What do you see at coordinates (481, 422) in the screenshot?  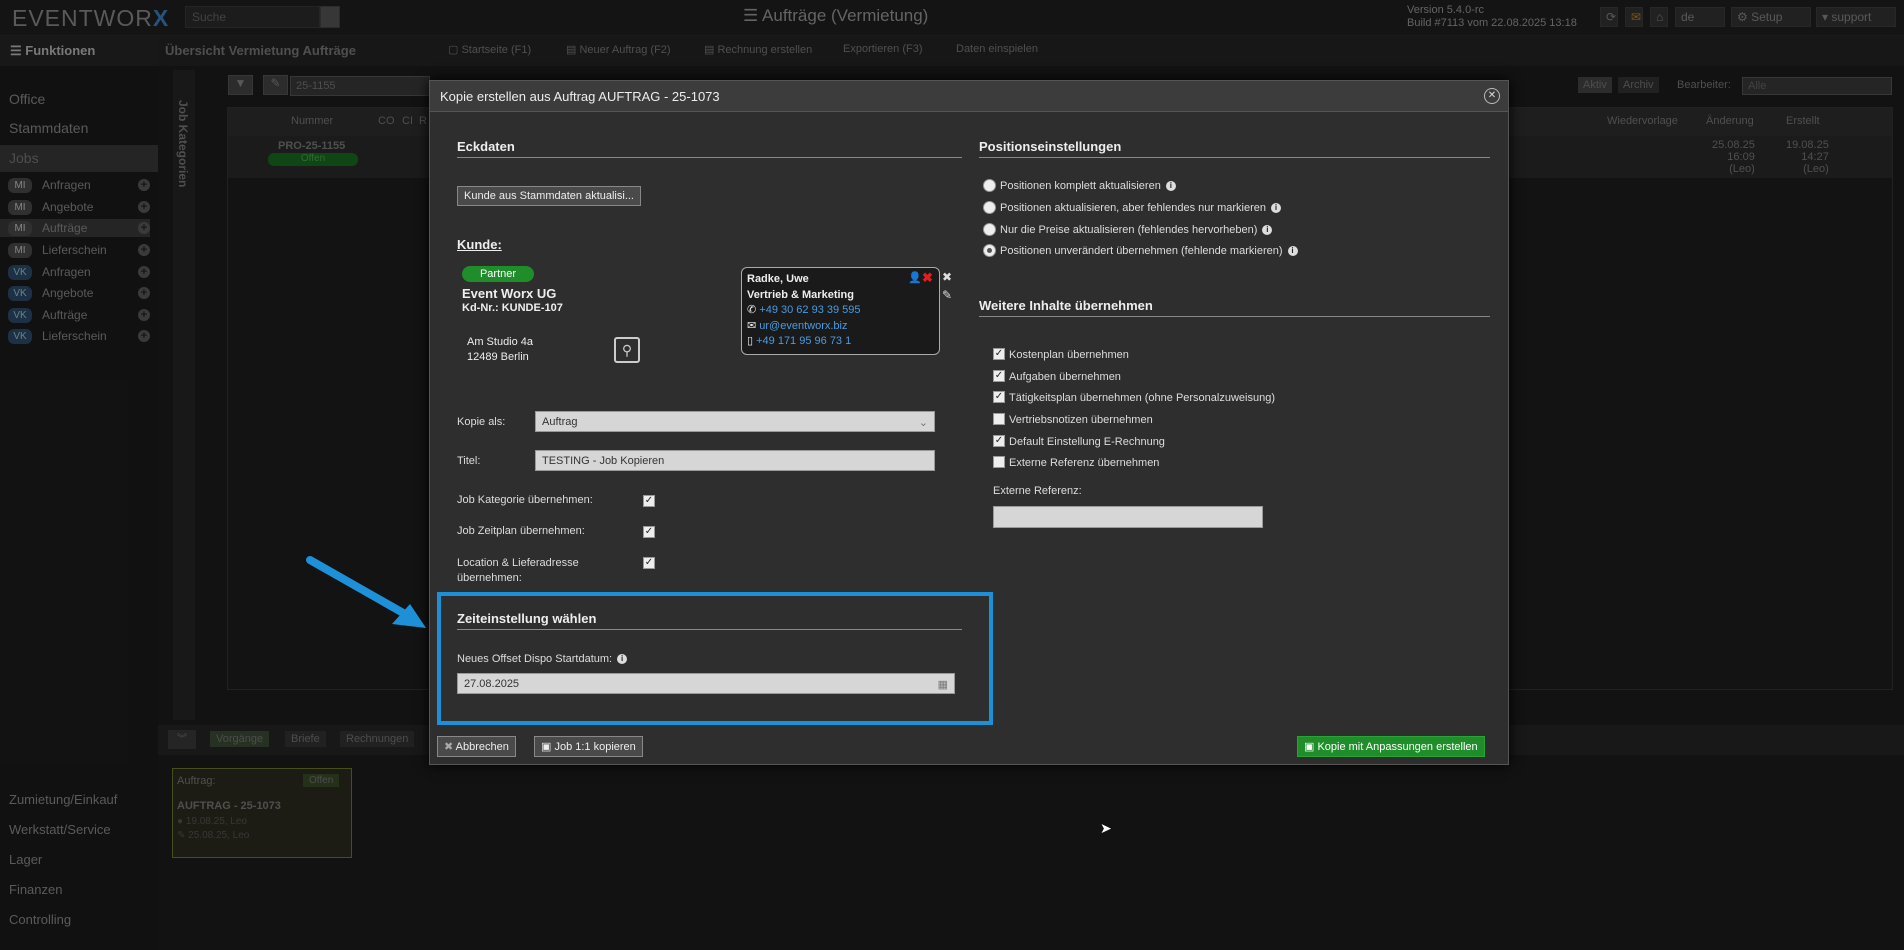 I see `kopie-als-label: Kopie als:` at bounding box center [481, 422].